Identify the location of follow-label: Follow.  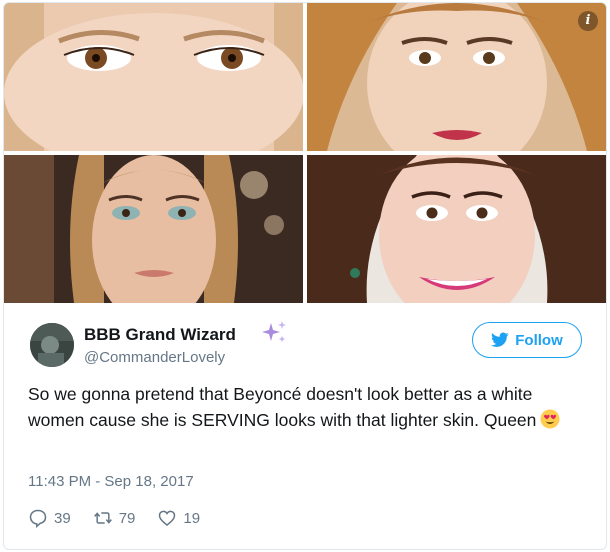
(539, 340).